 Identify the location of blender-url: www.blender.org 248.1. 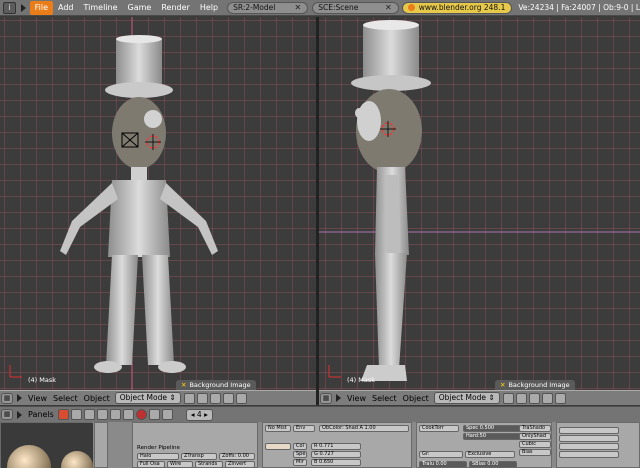
(457, 7).